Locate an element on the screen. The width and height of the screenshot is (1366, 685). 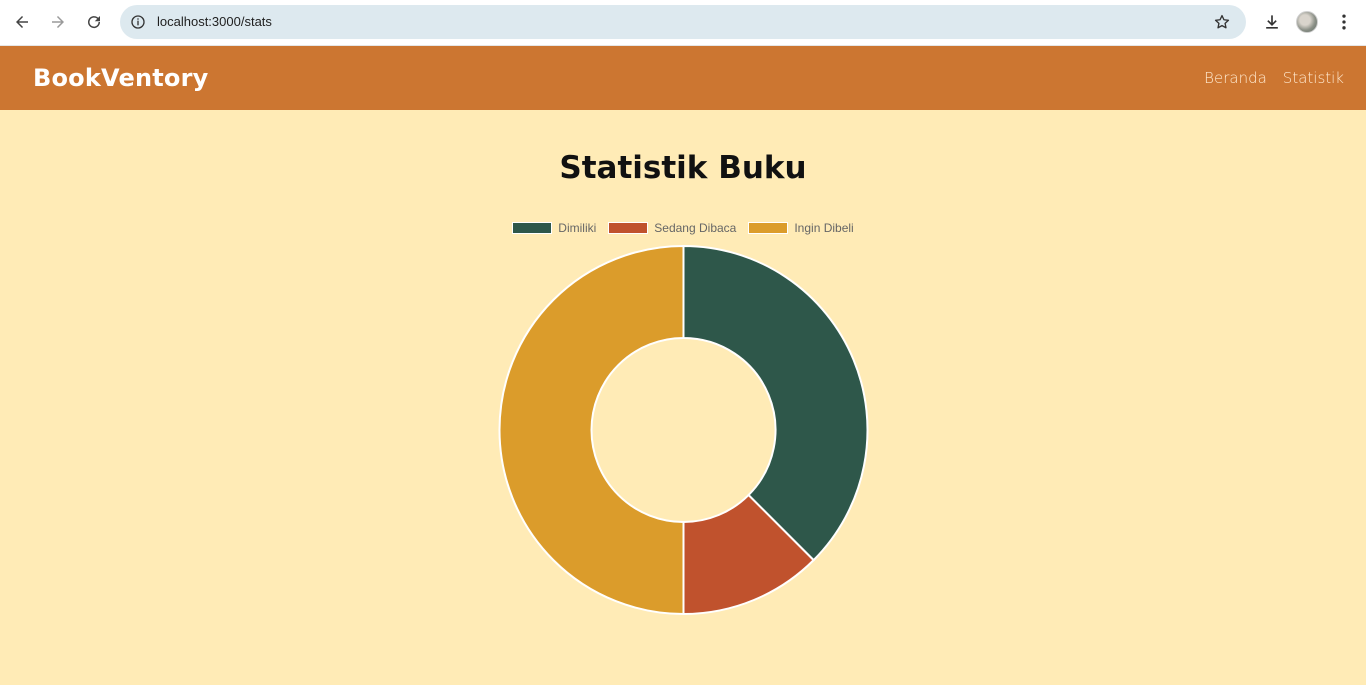
doughnut-chart is located at coordinates (683, 430).